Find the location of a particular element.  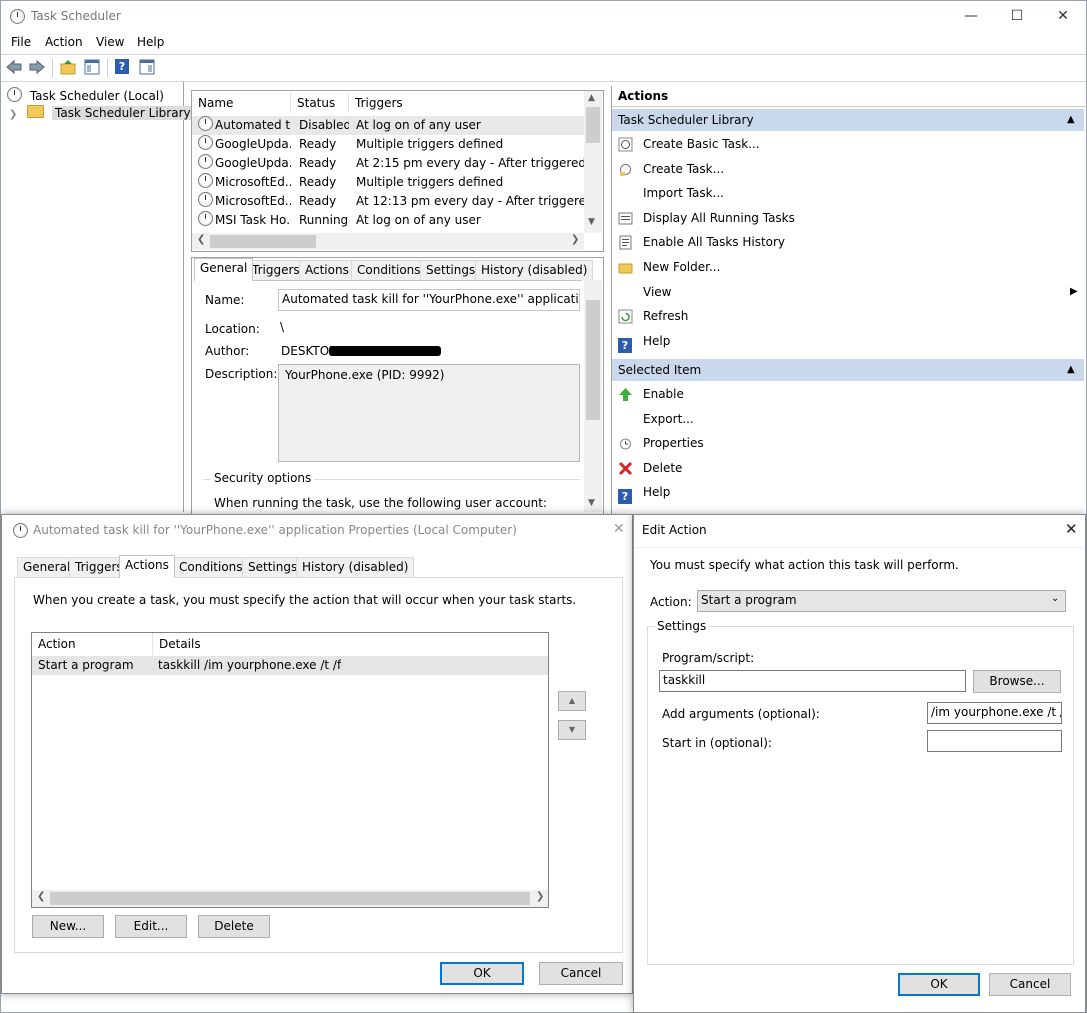

actions-list-hscroll: ❮ ❯ is located at coordinates (290, 898).